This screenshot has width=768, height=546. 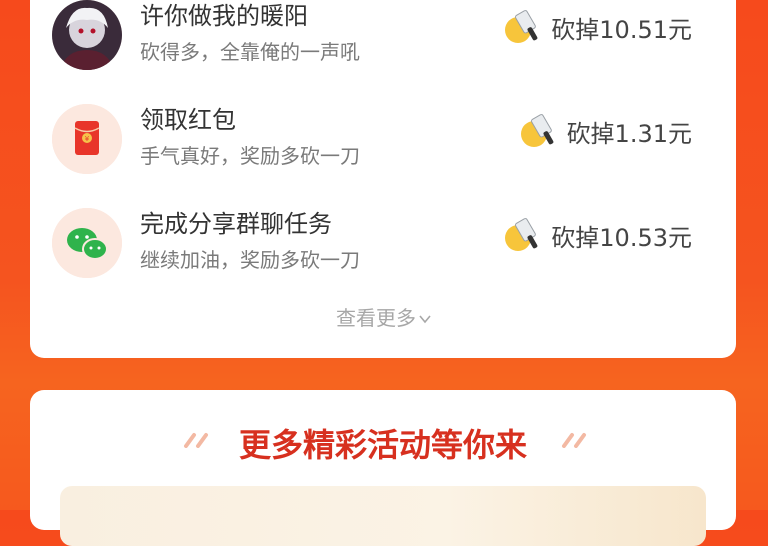 I want to click on view-more-link: 查看更多, so click(x=384, y=316).